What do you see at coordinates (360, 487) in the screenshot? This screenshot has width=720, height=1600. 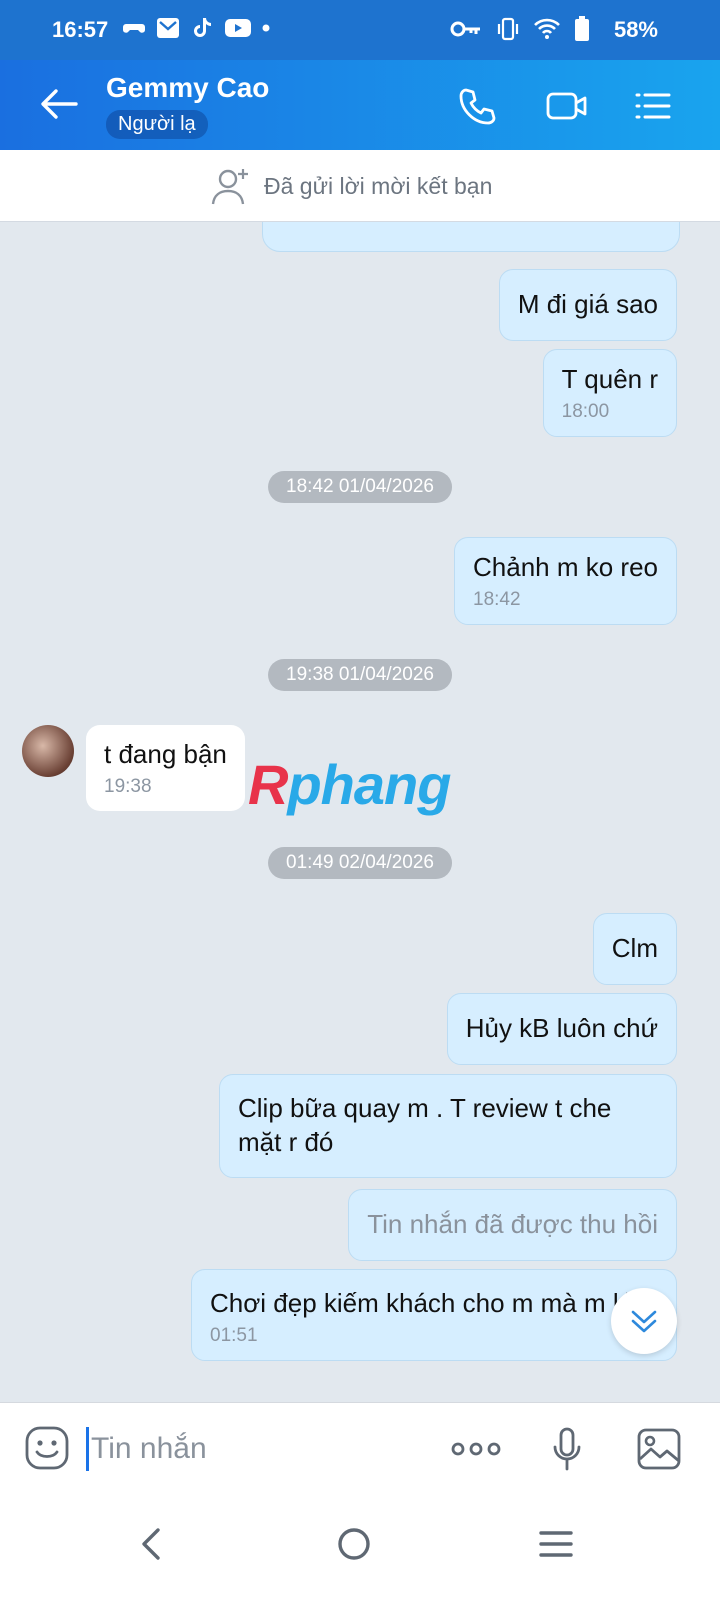 I see `date-separator: 18:42 01/04/2026` at bounding box center [360, 487].